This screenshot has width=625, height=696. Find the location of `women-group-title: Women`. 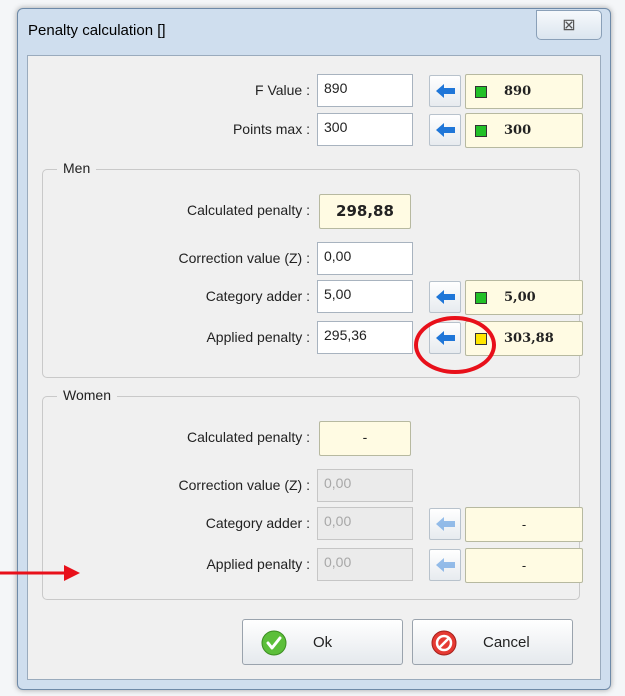

women-group-title: Women is located at coordinates (87, 395).